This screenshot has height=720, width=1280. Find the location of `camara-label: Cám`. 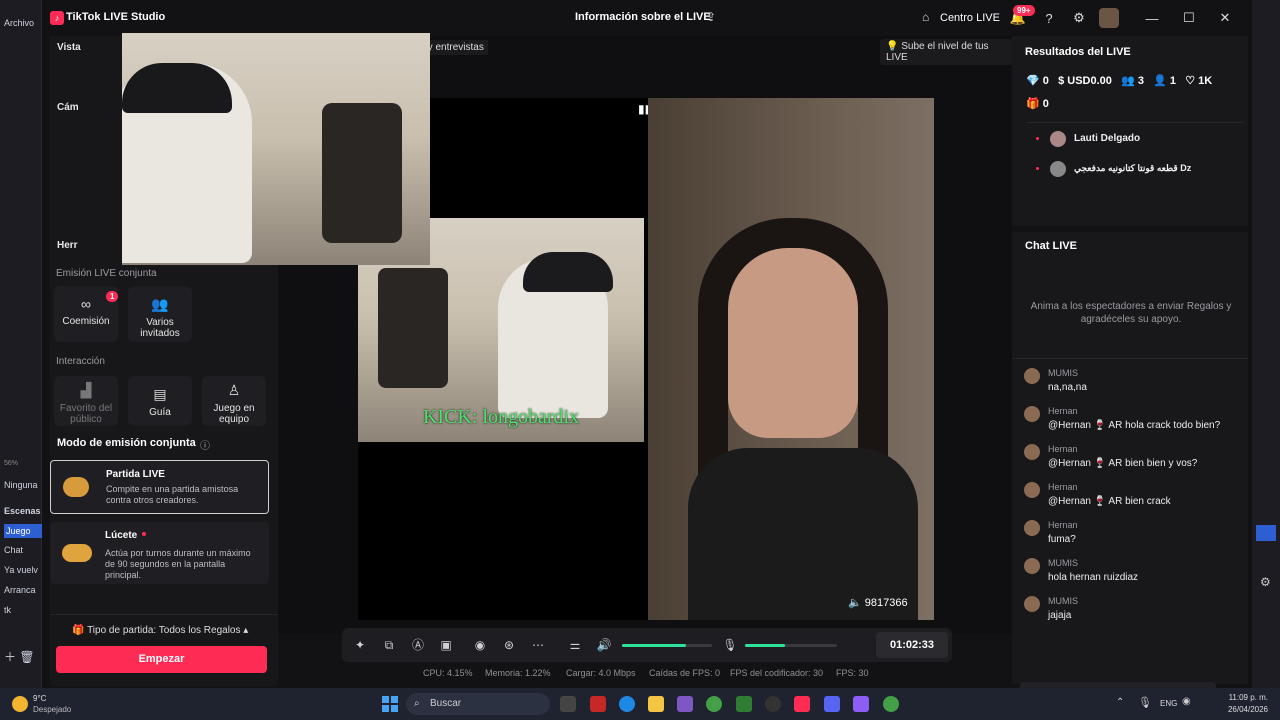

camara-label: Cám is located at coordinates (68, 107).